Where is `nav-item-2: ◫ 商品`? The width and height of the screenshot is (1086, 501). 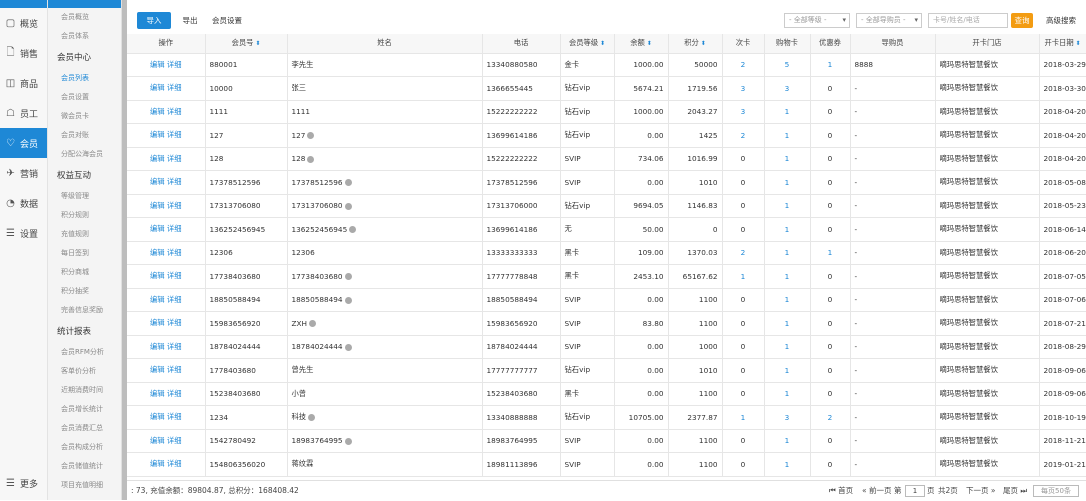 nav-item-2: ◫ 商品 is located at coordinates (23, 83).